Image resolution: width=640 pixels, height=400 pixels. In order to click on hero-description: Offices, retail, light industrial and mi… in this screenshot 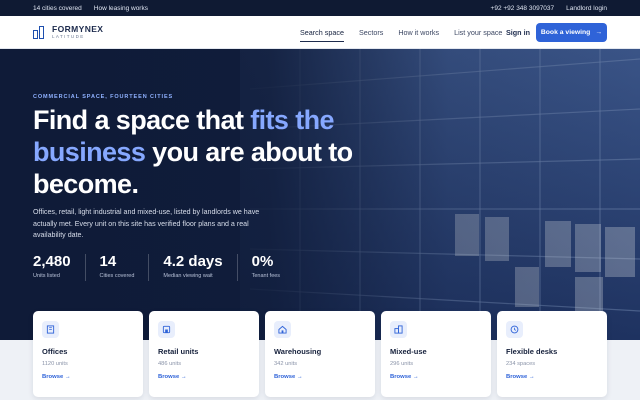, I will do `click(146, 223)`.